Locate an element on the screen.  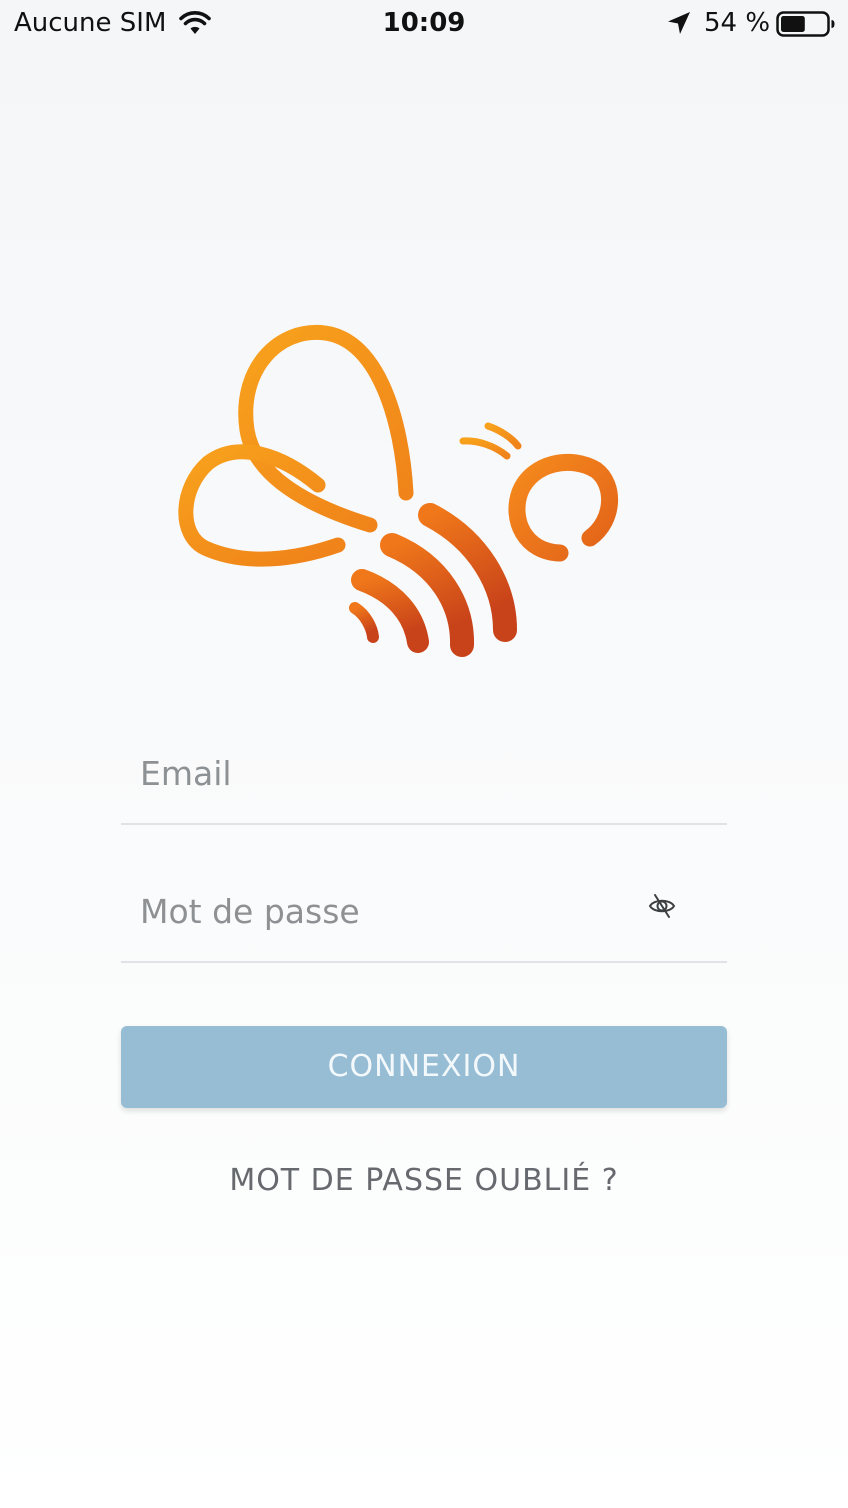
eye-slash-icon is located at coordinates (662, 906).